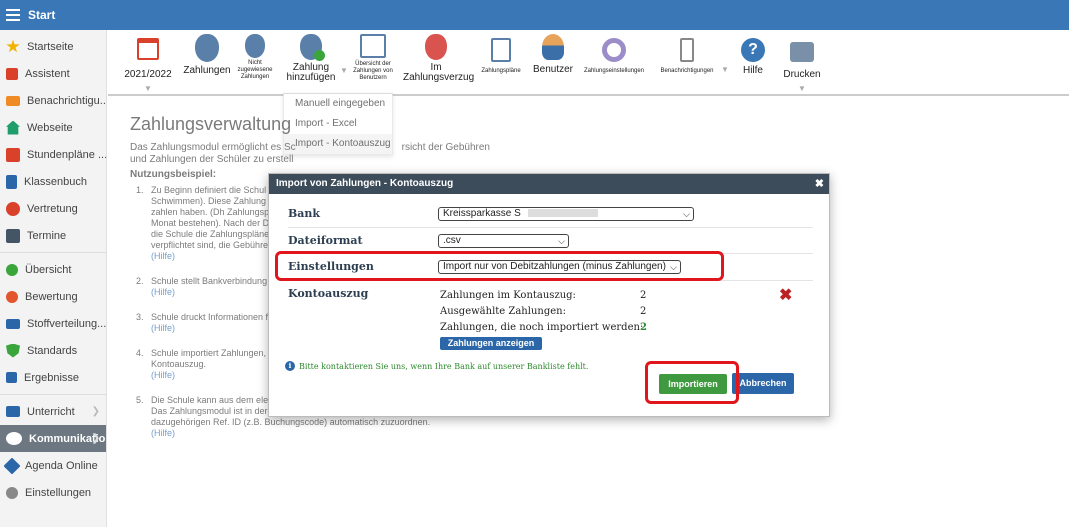  What do you see at coordinates (562, 213) in the screenshot?
I see `redacted-bank-name` at bounding box center [562, 213].